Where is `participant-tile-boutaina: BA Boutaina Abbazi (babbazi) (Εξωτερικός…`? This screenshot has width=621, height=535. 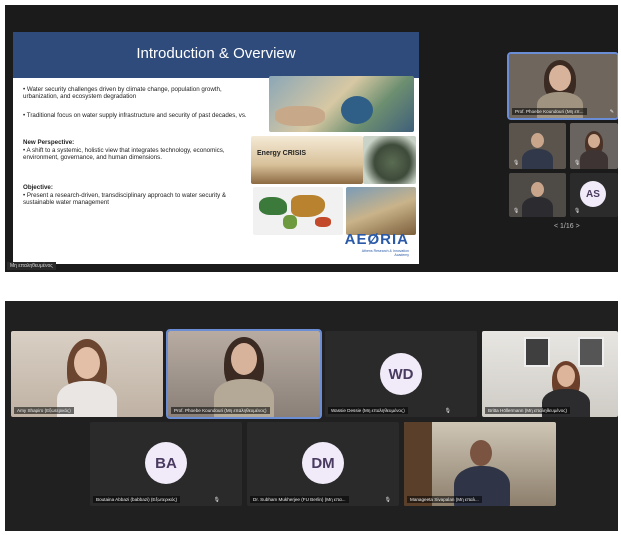 participant-tile-boutaina: BA Boutaina Abbazi (babbazi) (Εξωτερικός… is located at coordinates (166, 464).